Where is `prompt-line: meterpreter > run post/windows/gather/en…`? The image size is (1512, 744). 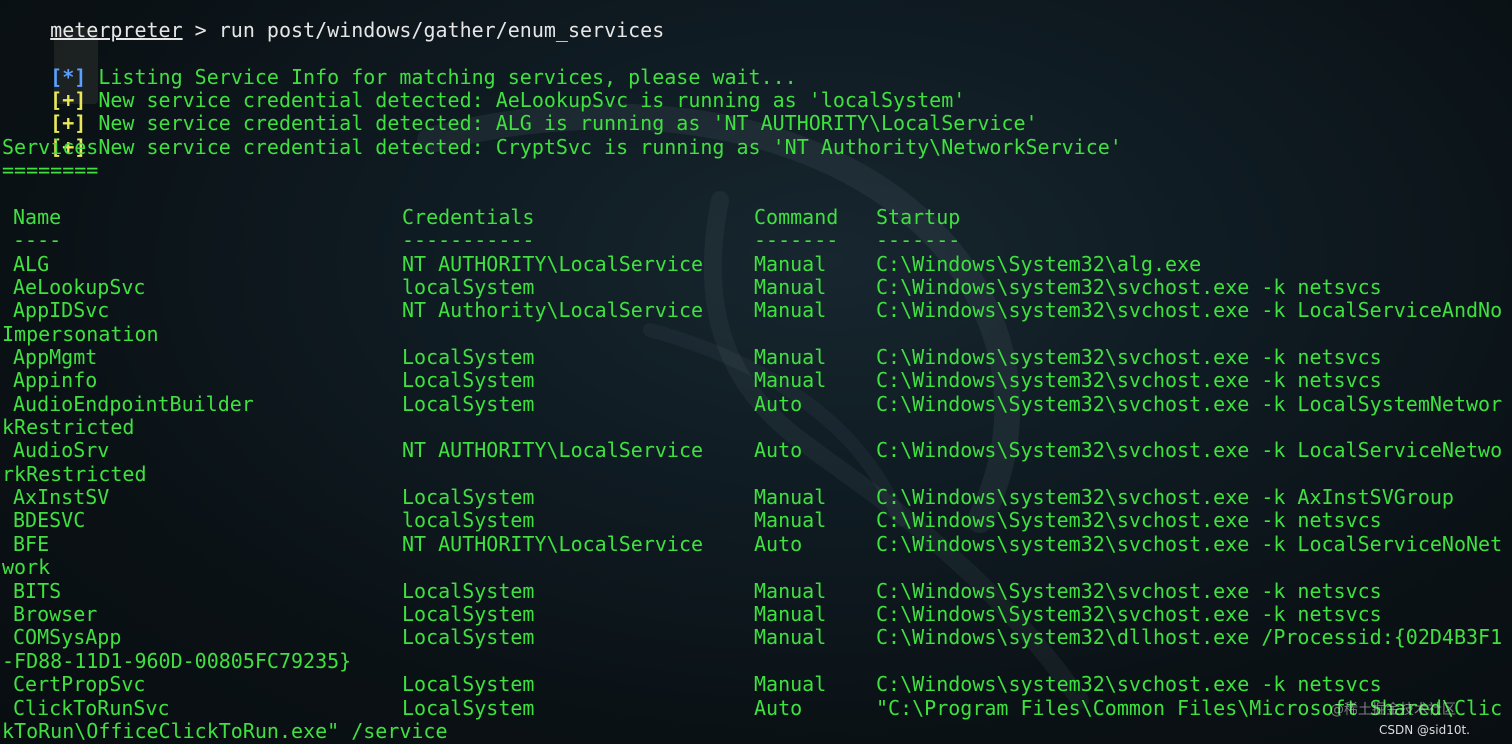
prompt-line: meterpreter > run post/windows/gather/en… is located at coordinates (333, 21).